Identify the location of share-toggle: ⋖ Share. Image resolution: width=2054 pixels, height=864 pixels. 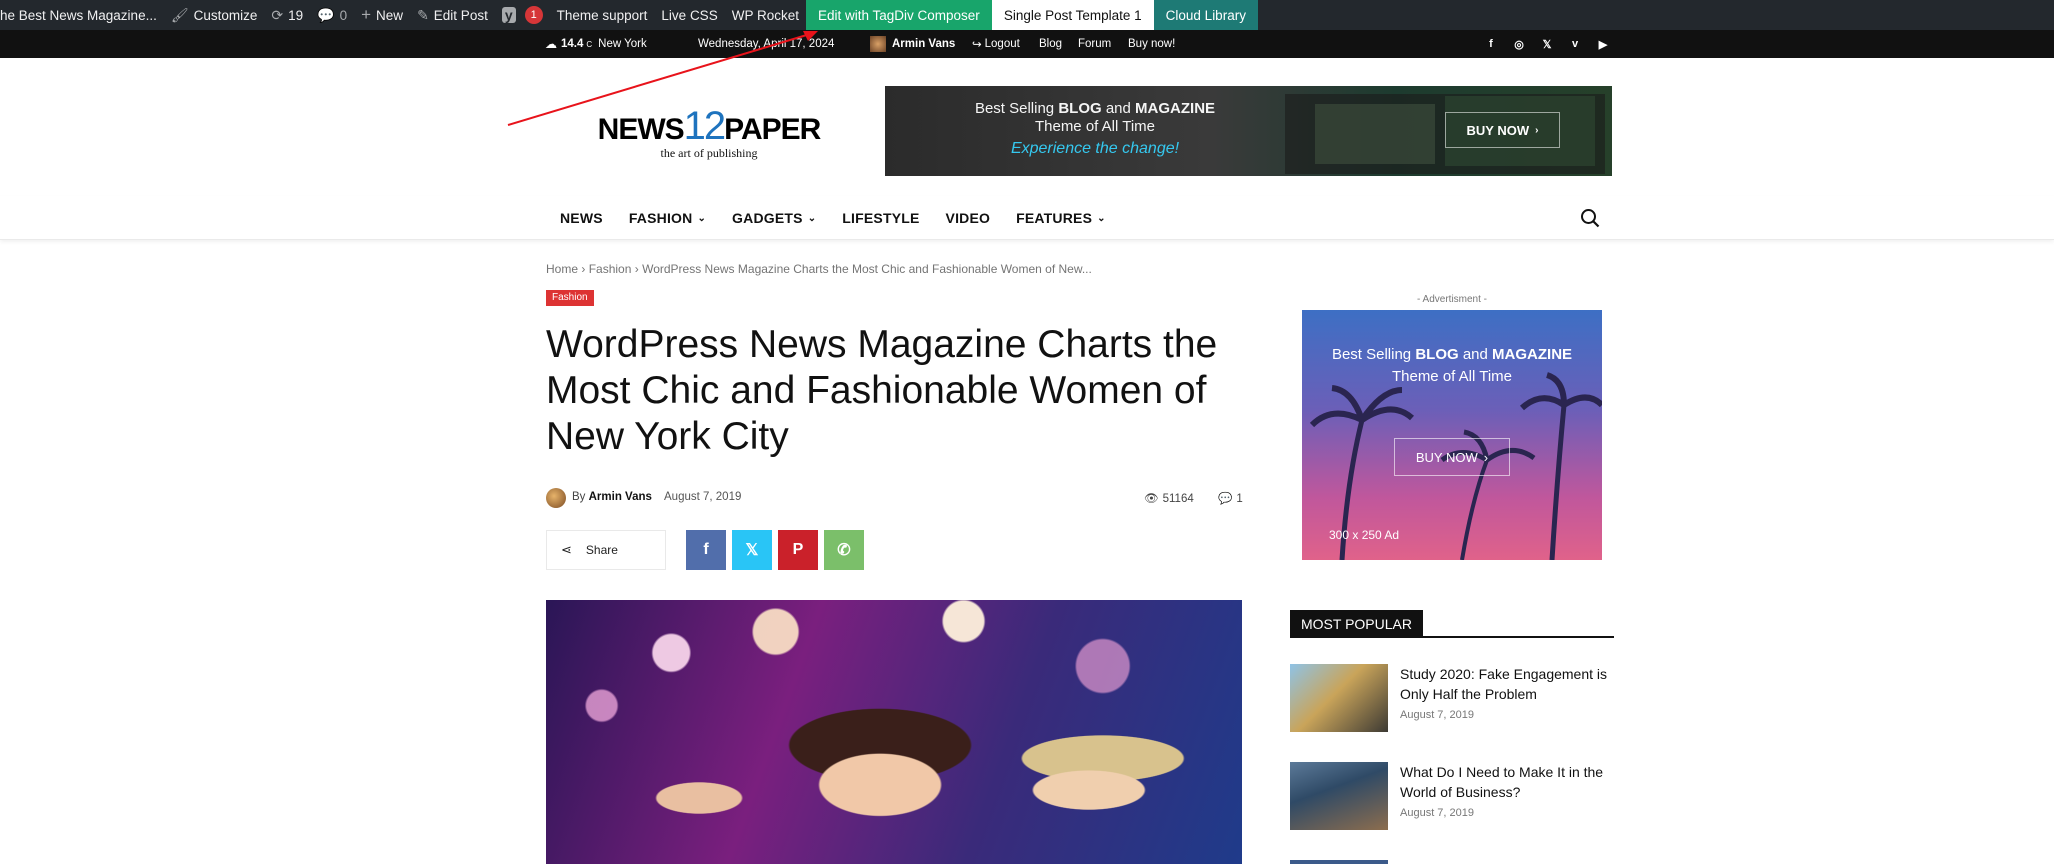
(606, 550).